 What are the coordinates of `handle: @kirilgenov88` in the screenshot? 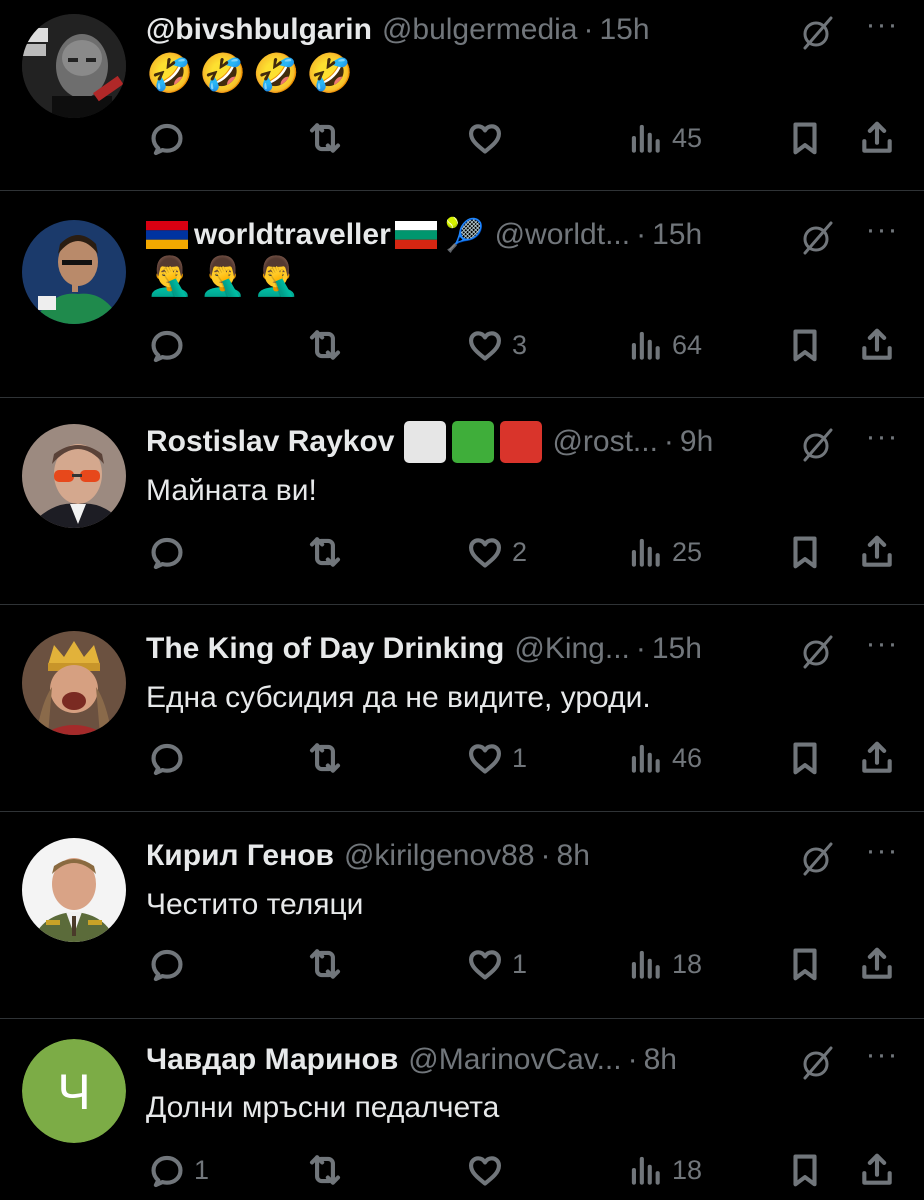 It's located at (439, 856).